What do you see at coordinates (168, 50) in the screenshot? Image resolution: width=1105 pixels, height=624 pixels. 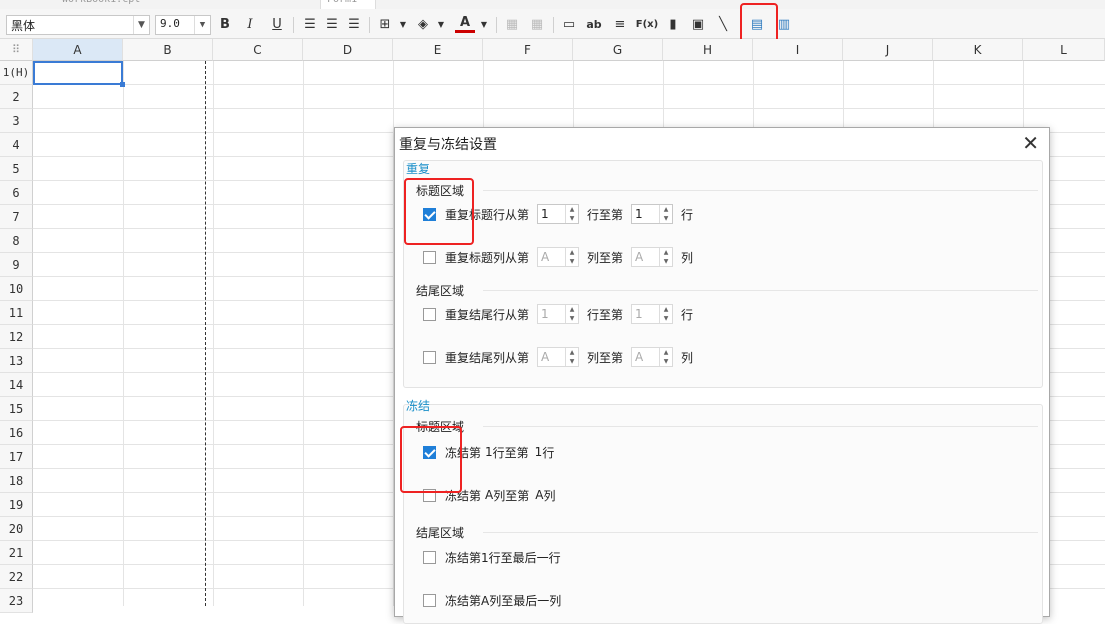 I see `column-header: B` at bounding box center [168, 50].